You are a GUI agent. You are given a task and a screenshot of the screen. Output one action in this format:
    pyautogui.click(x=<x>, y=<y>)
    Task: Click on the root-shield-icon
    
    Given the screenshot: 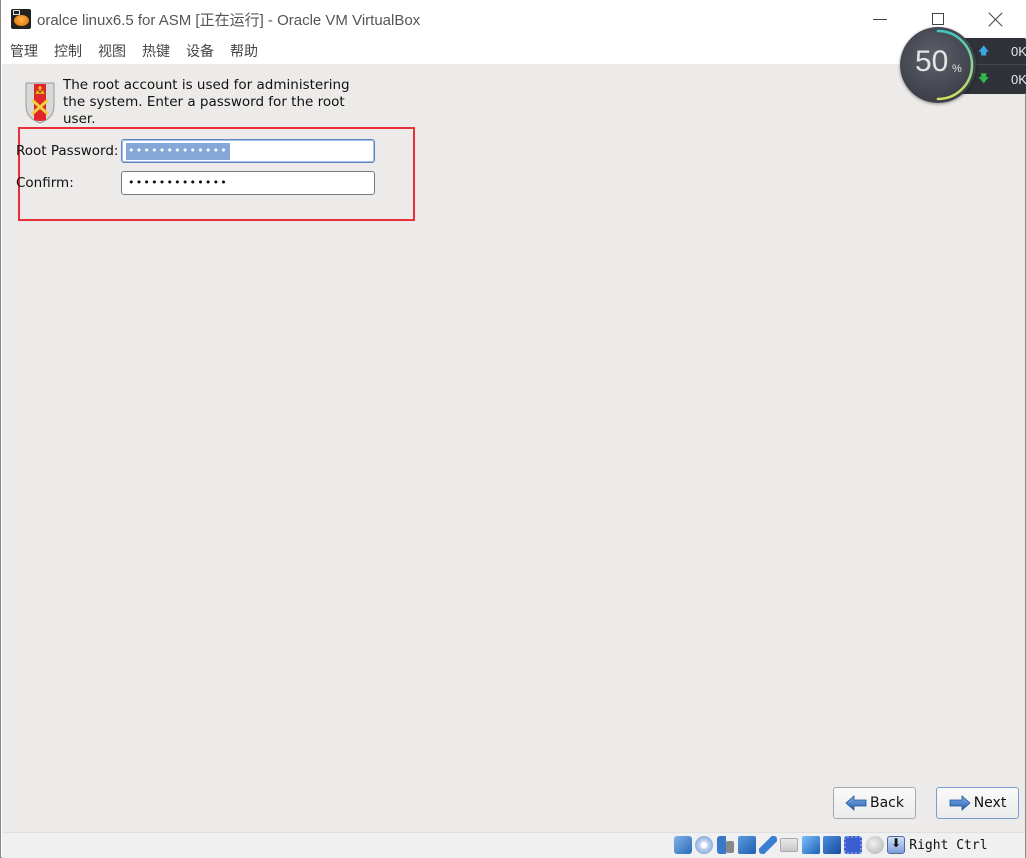 What is the action you would take?
    pyautogui.click(x=40, y=103)
    